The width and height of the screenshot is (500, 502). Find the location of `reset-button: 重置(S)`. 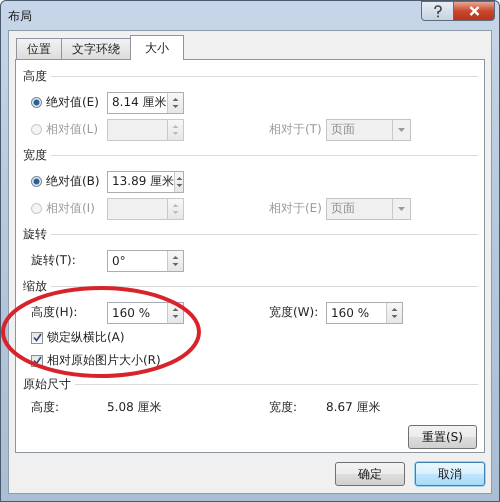

reset-button: 重置(S) is located at coordinates (442, 437).